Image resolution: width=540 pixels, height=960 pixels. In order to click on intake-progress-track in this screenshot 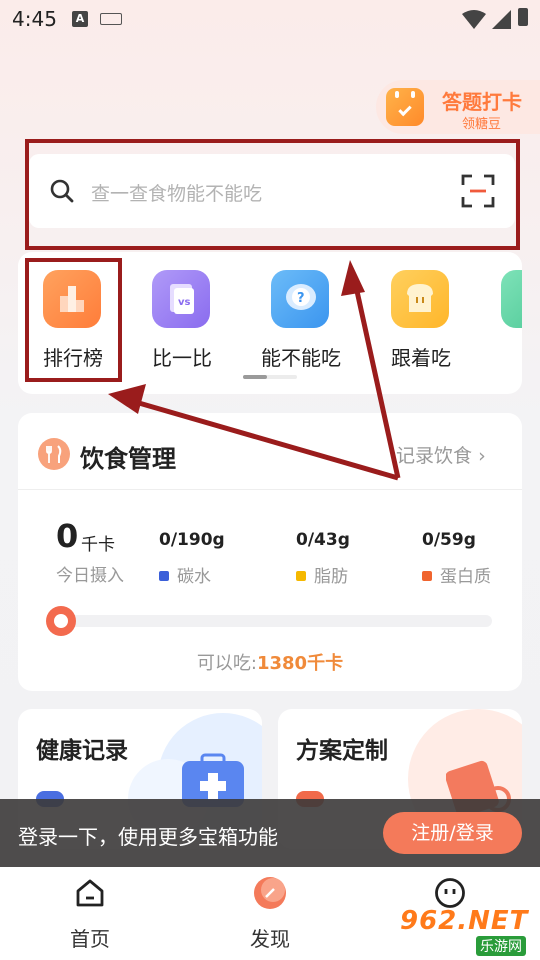, I will do `click(271, 621)`.